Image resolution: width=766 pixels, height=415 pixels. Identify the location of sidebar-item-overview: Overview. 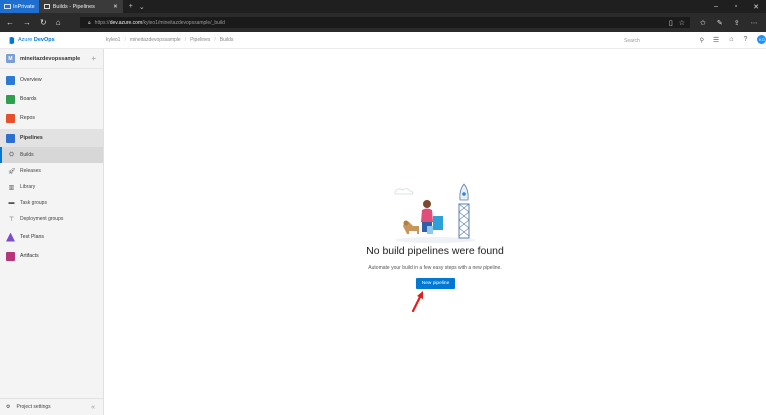
(51, 80).